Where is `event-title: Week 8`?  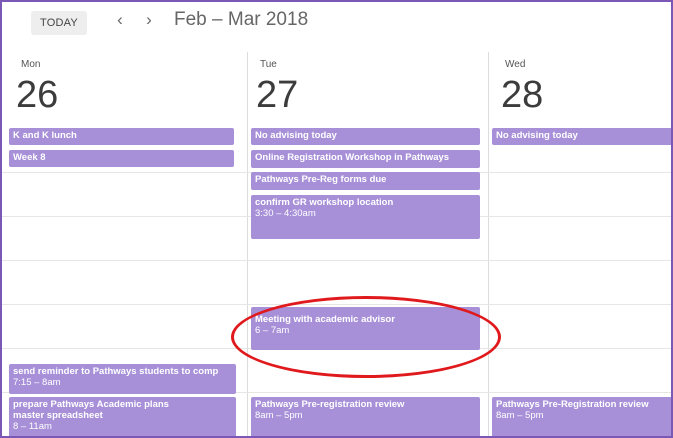
event-title: Week 8 is located at coordinates (29, 157).